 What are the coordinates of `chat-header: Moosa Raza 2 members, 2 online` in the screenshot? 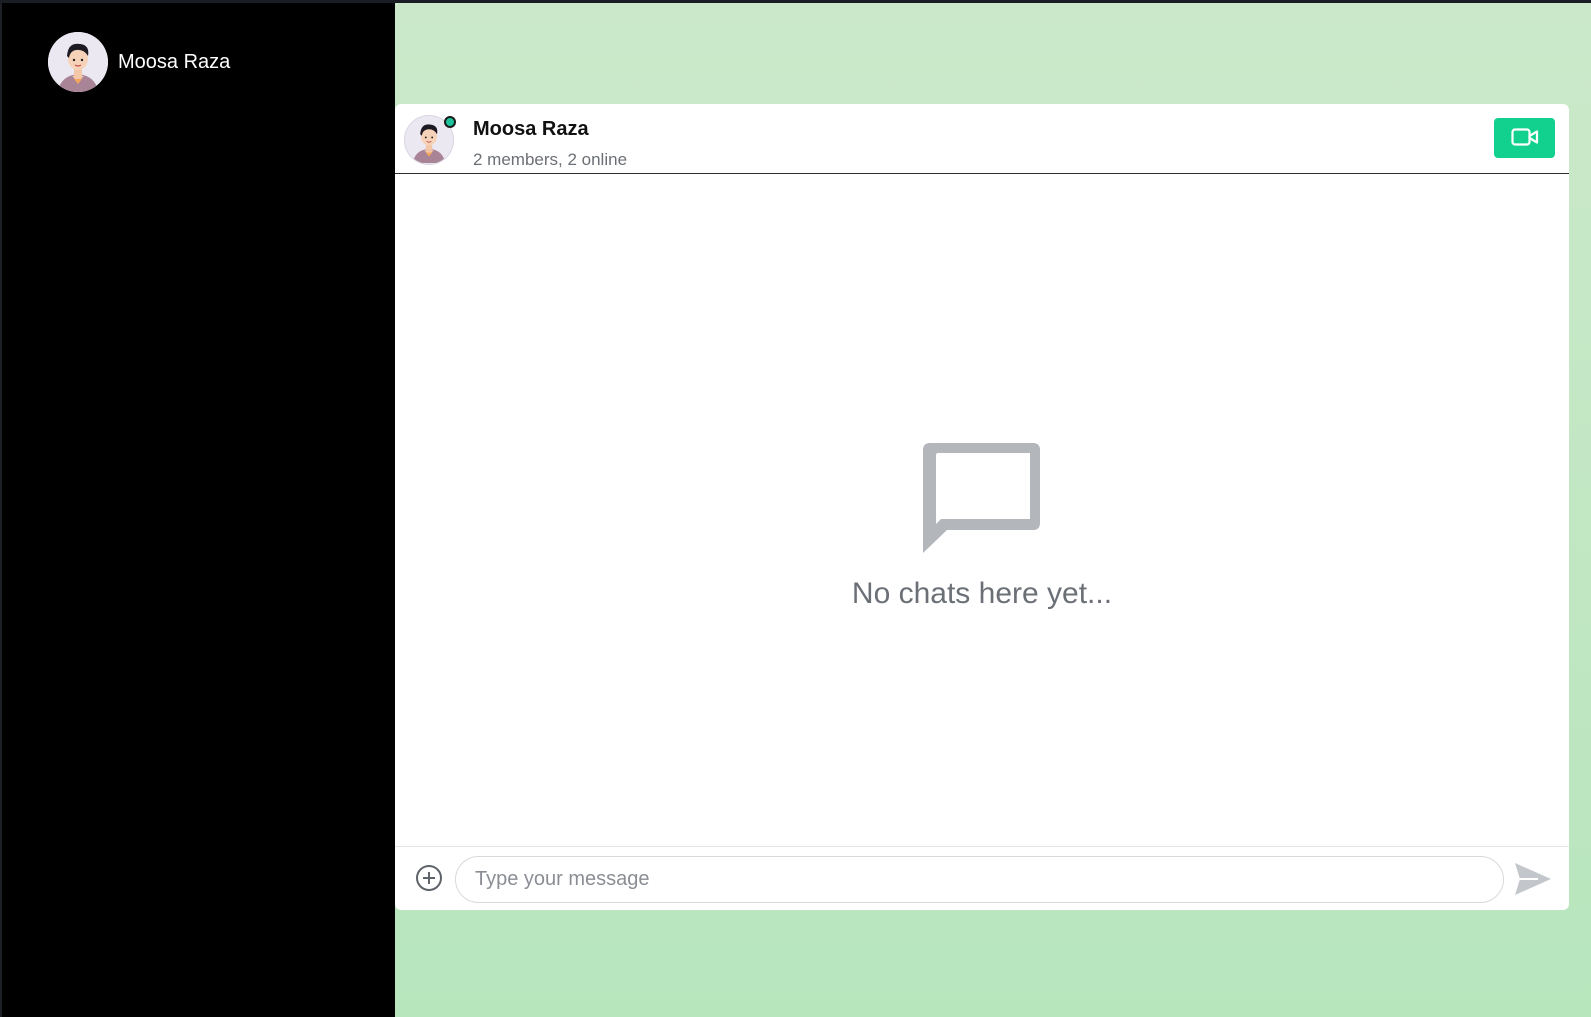 It's located at (982, 139).